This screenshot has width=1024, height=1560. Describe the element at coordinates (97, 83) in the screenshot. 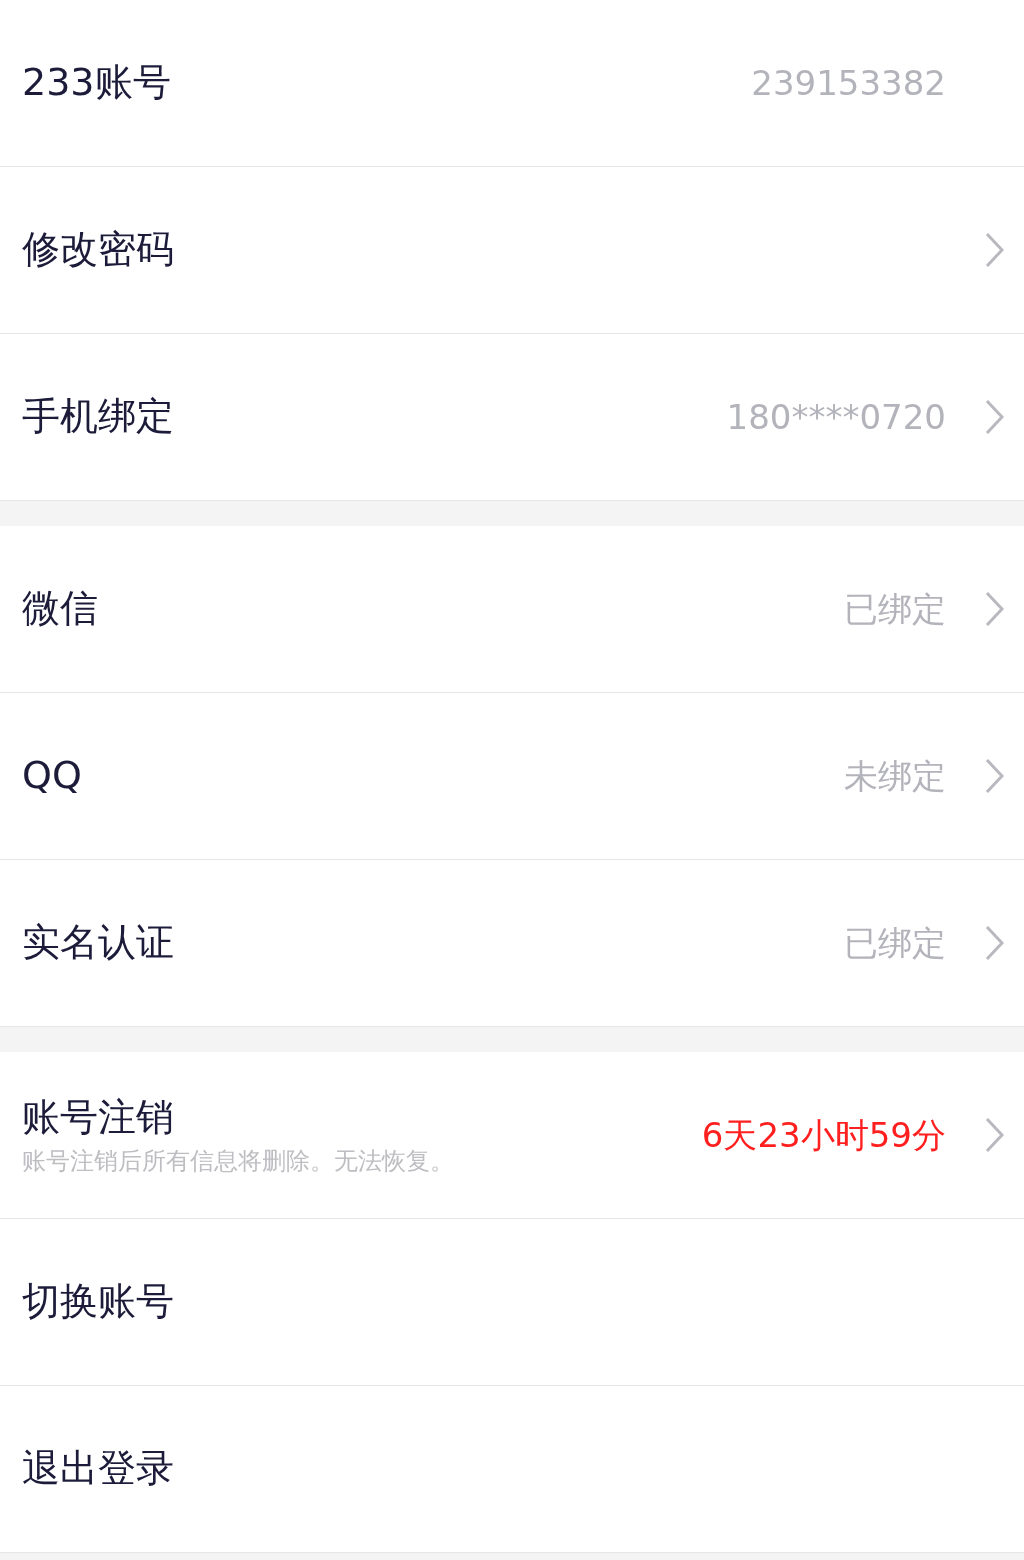

I see `row-label: 233账号` at that location.